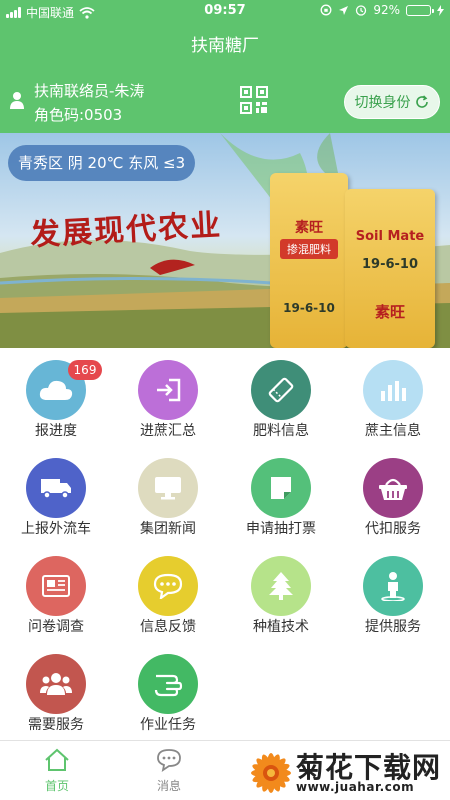 The width and height of the screenshot is (450, 800). I want to click on menu-item-label: 肥料信息, so click(281, 431).